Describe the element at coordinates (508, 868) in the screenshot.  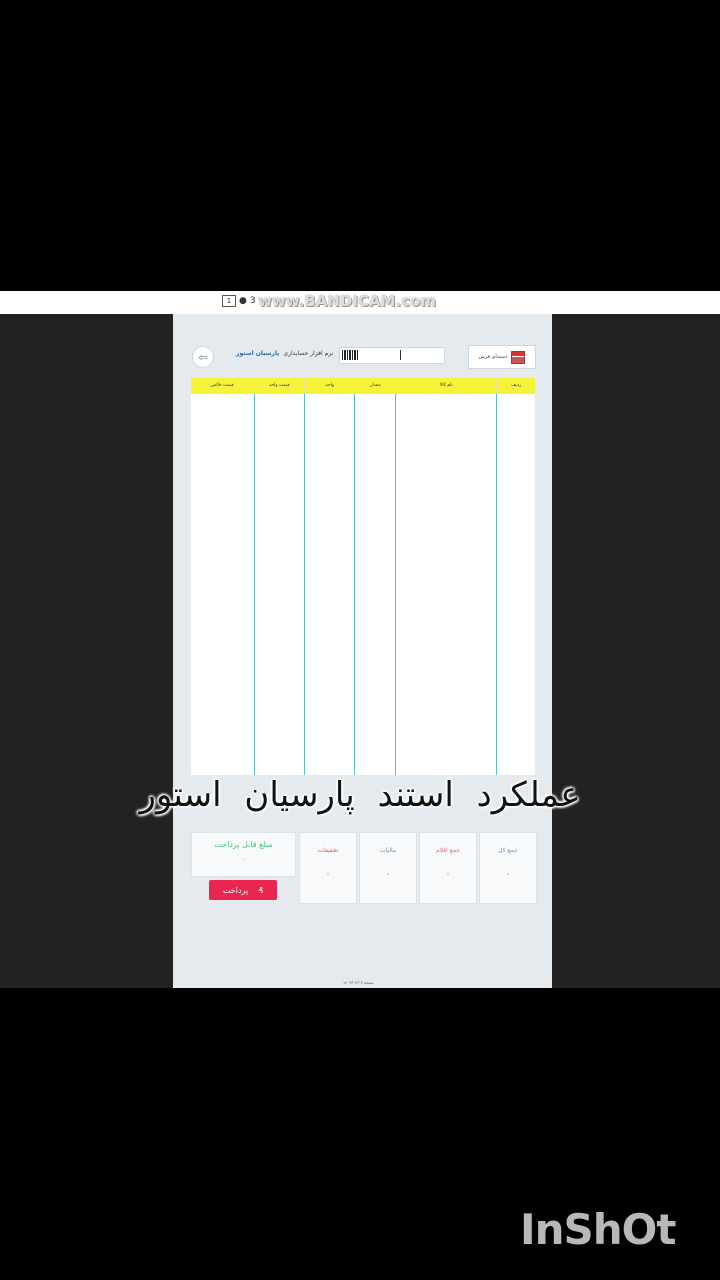
I see `summary-card-total: جمع کل ۰` at that location.